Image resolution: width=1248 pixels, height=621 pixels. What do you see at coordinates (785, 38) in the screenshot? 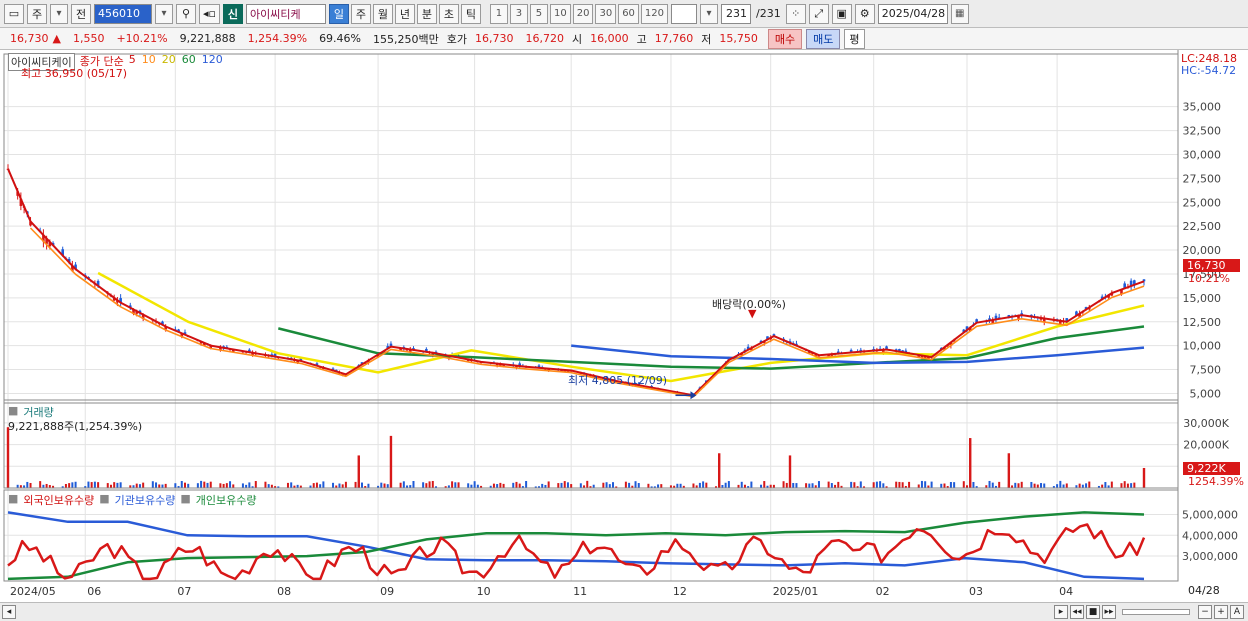
I see `buy-button: 매수` at bounding box center [785, 38].